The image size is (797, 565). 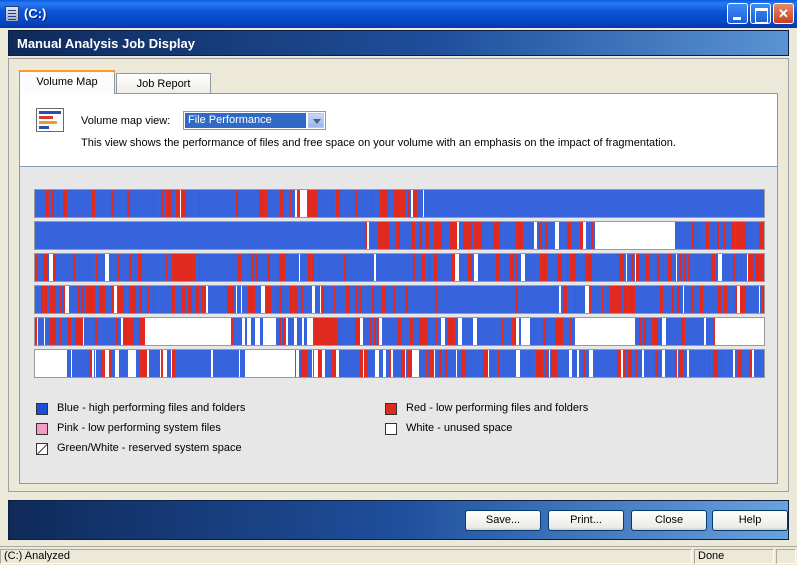 I want to click on tab-job-report: Job Report, so click(x=163, y=84).